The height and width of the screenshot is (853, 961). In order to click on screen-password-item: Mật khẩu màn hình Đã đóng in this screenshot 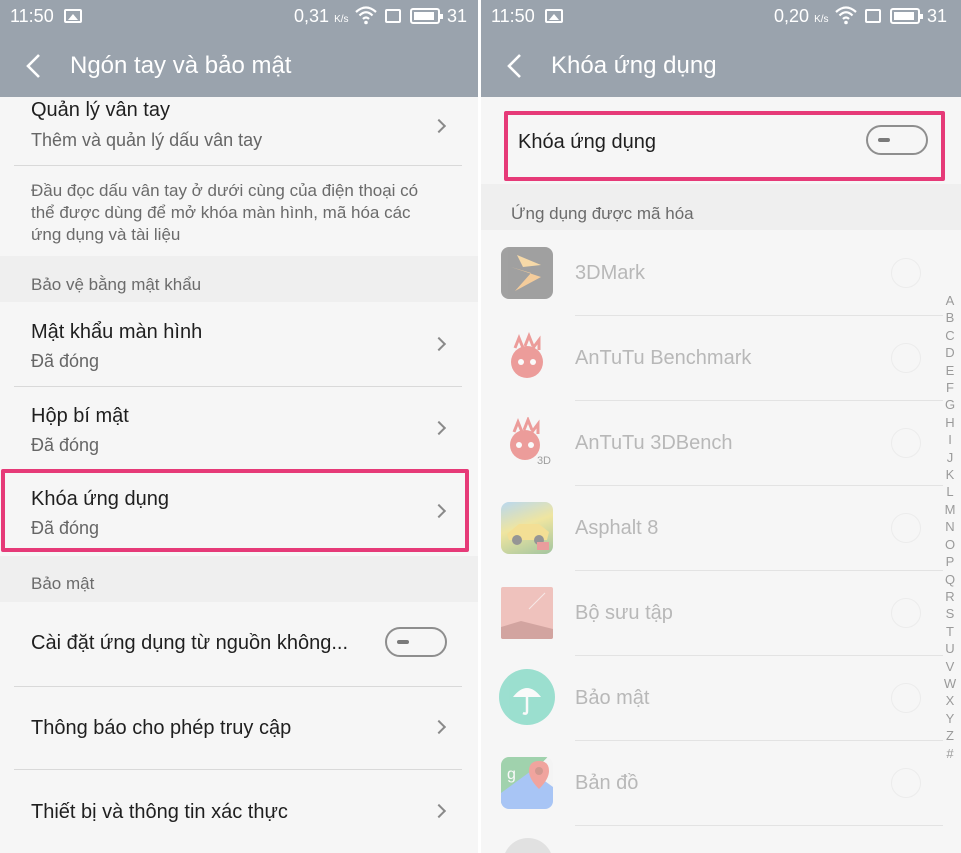, I will do `click(239, 344)`.